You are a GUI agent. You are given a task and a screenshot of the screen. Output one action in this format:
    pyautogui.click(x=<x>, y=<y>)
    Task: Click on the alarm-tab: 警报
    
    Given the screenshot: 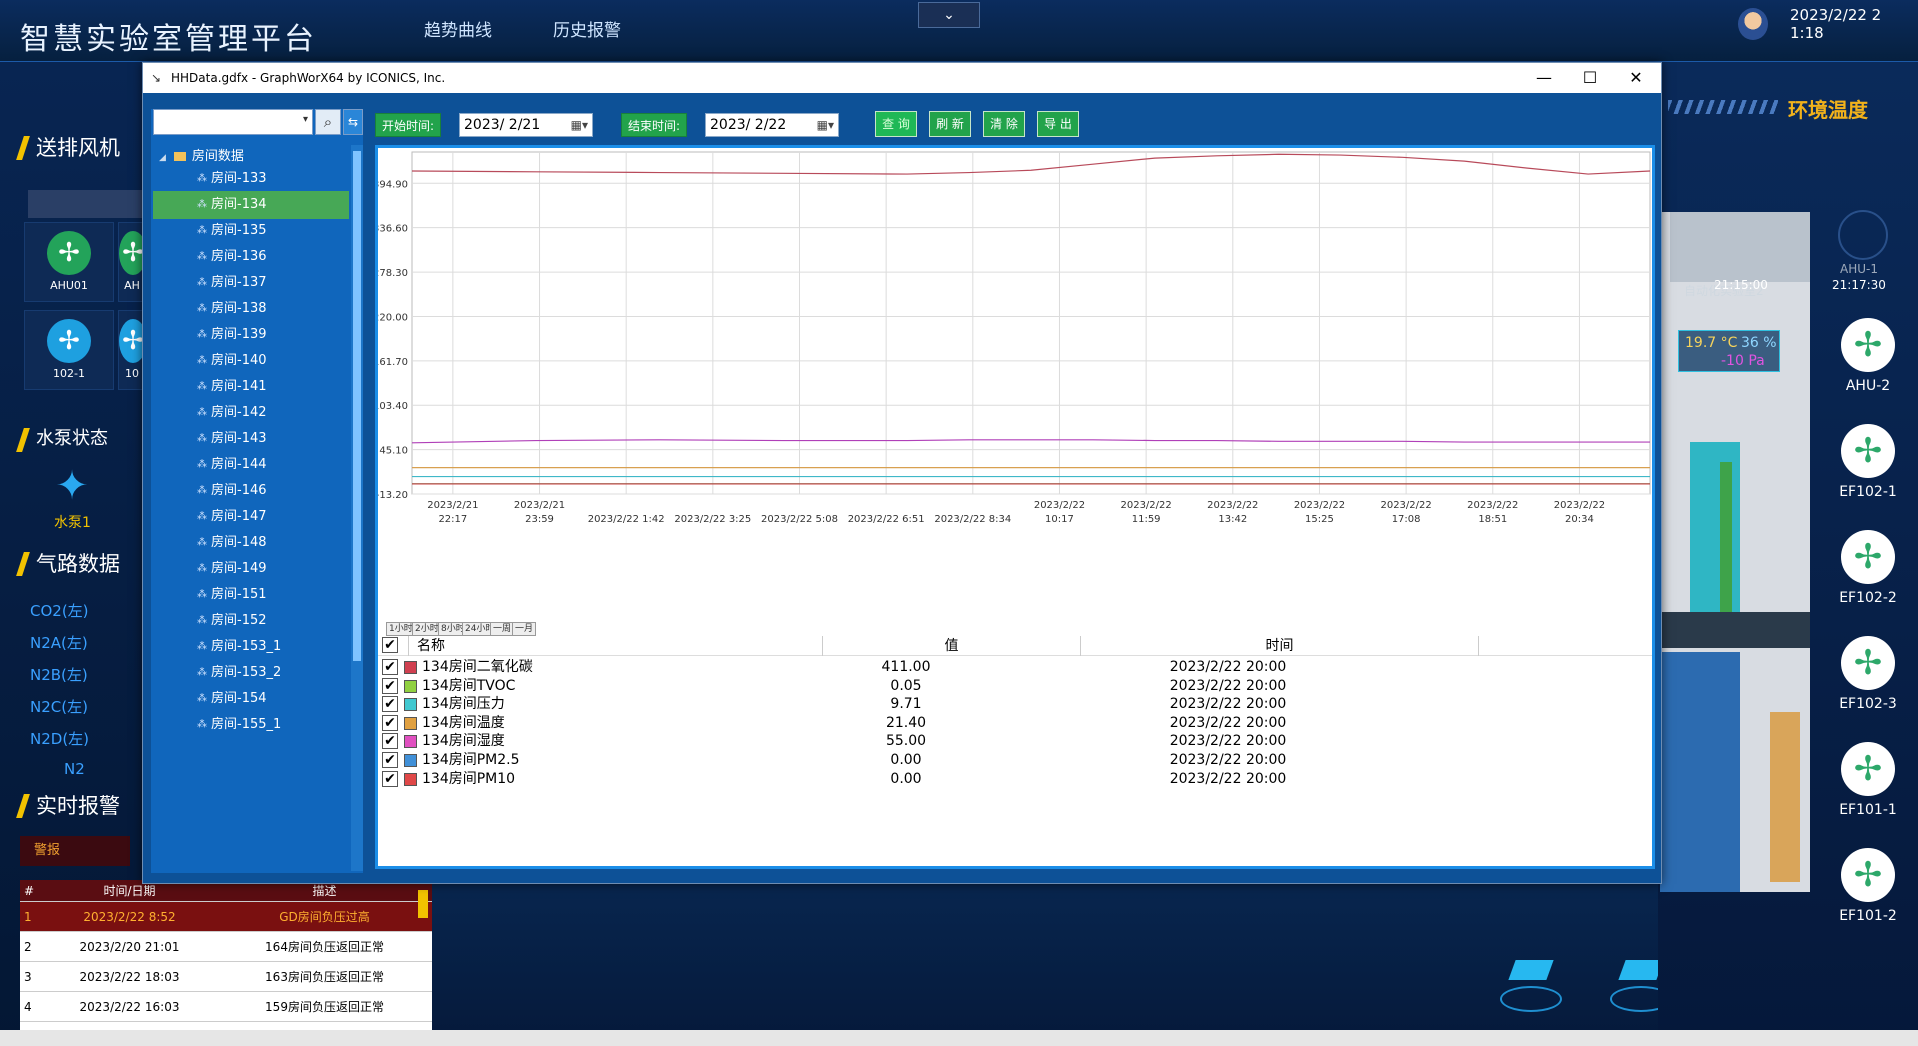 What is the action you would take?
    pyautogui.click(x=75, y=851)
    